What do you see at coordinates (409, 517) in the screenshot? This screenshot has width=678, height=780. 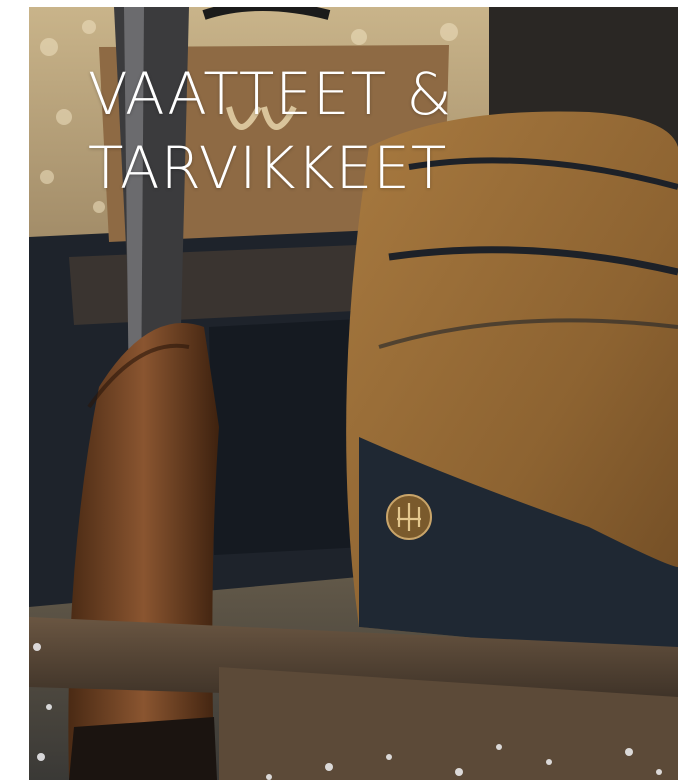 I see `beretta-trident-emblem-icon` at bounding box center [409, 517].